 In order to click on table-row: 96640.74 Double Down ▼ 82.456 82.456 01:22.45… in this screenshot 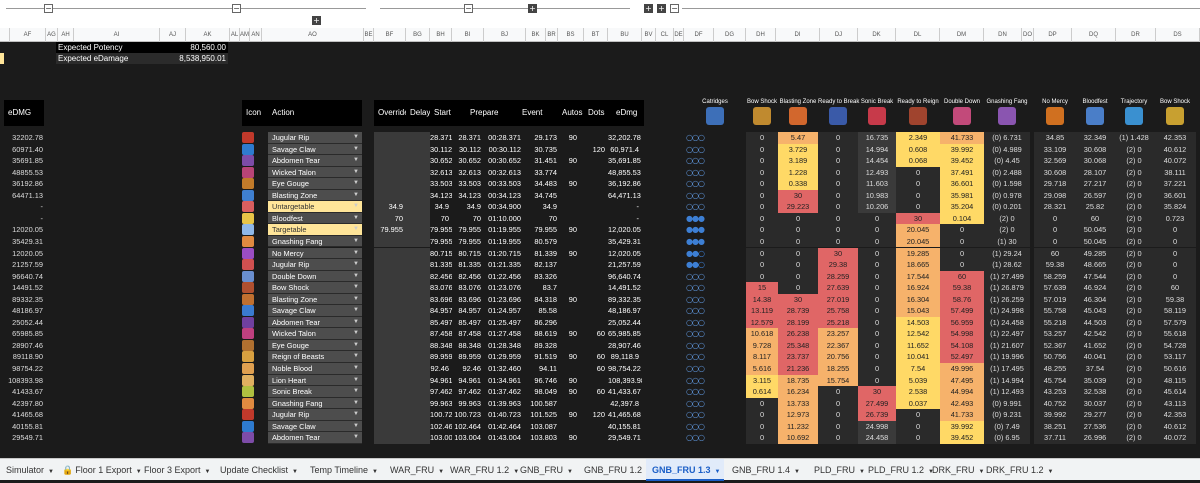, I will do `click(600, 276)`.